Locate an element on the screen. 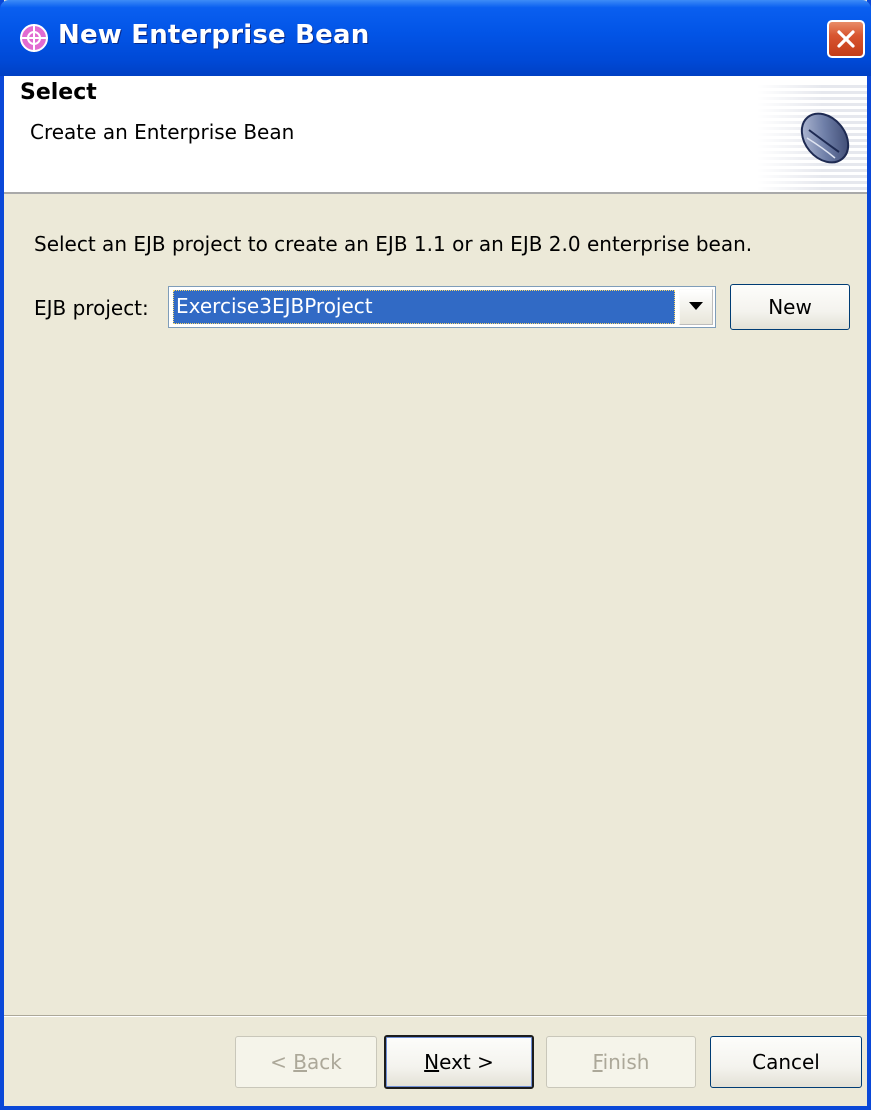  next-button-label: ext > is located at coordinates (466, 1062).